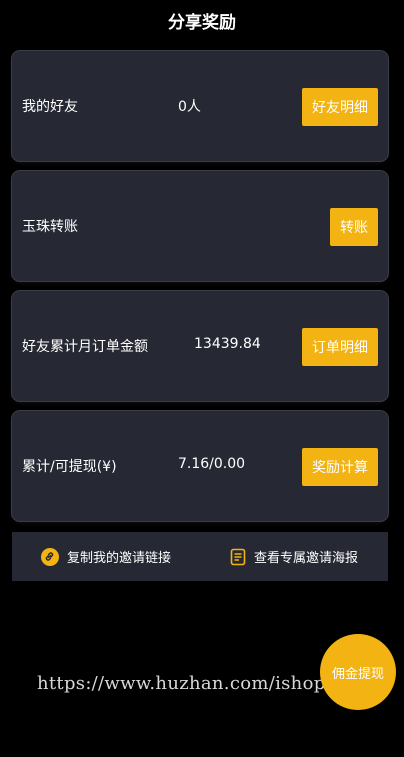 The height and width of the screenshot is (757, 404). What do you see at coordinates (305, 558) in the screenshot?
I see `view-poster-label: 查看专属邀请海报` at bounding box center [305, 558].